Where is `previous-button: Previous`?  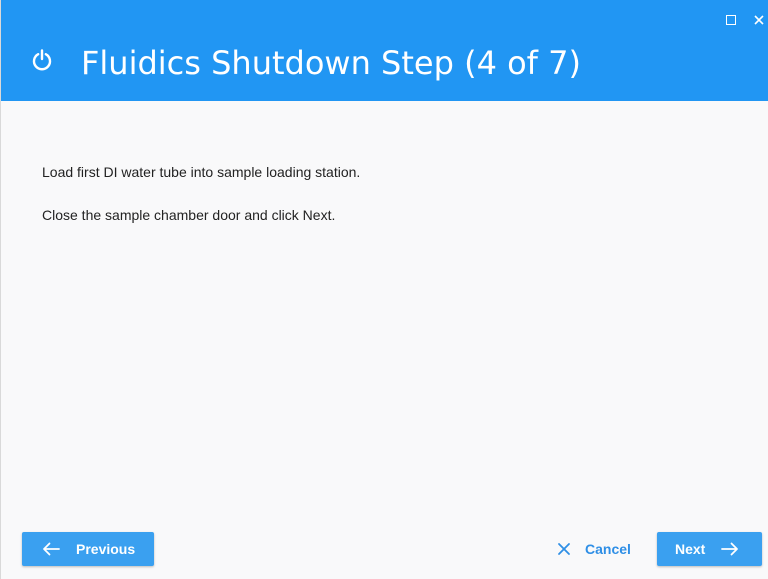 previous-button: Previous is located at coordinates (88, 549).